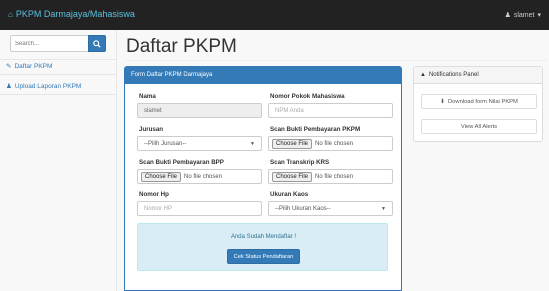 The image size is (549, 291). I want to click on jurusan-select: --Pilih Jurusan-- ▼, so click(199, 143).